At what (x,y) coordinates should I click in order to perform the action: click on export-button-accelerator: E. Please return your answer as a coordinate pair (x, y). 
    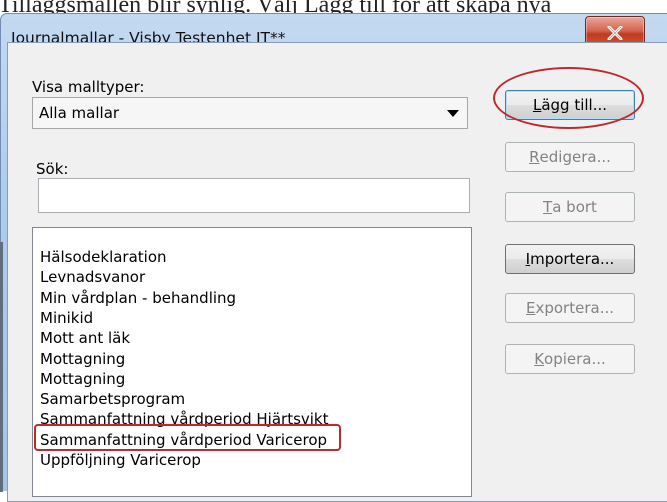
    Looking at the image, I should click on (531, 308).